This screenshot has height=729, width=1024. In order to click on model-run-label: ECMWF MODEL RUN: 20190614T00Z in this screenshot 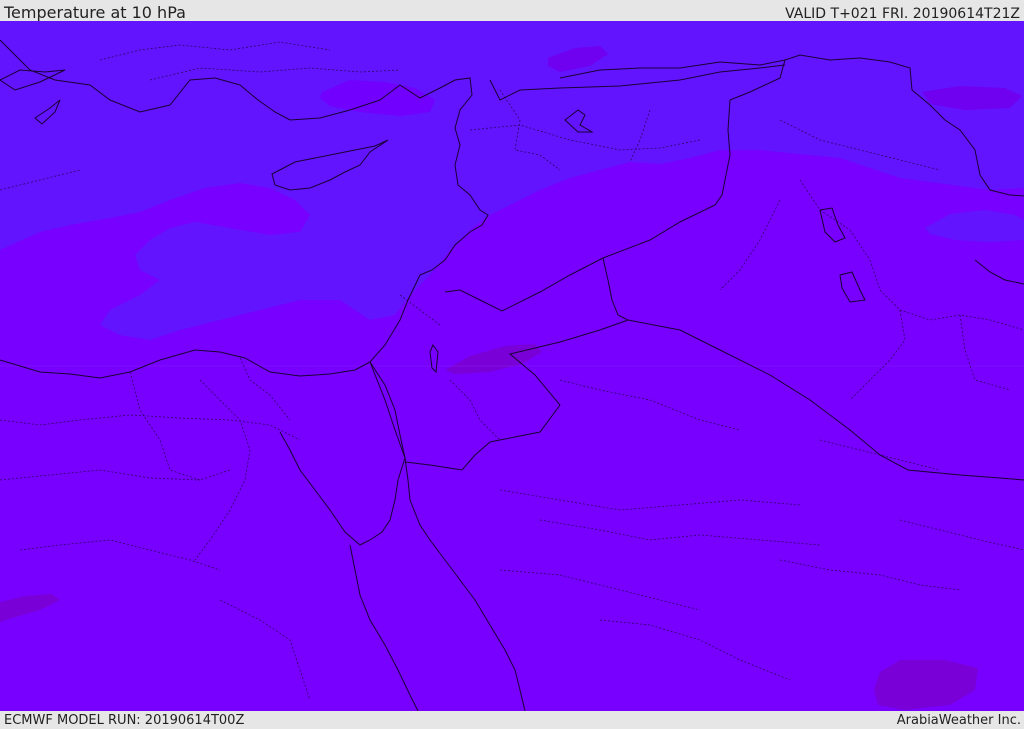, I will do `click(124, 720)`.